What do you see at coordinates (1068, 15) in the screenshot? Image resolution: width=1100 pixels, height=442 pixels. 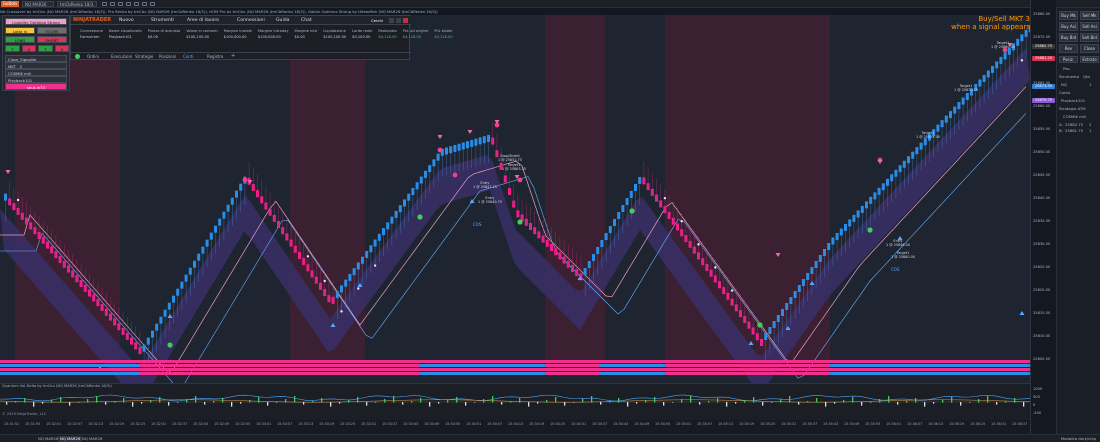 I see `order-button-0-0: Buy Mk` at bounding box center [1068, 15].